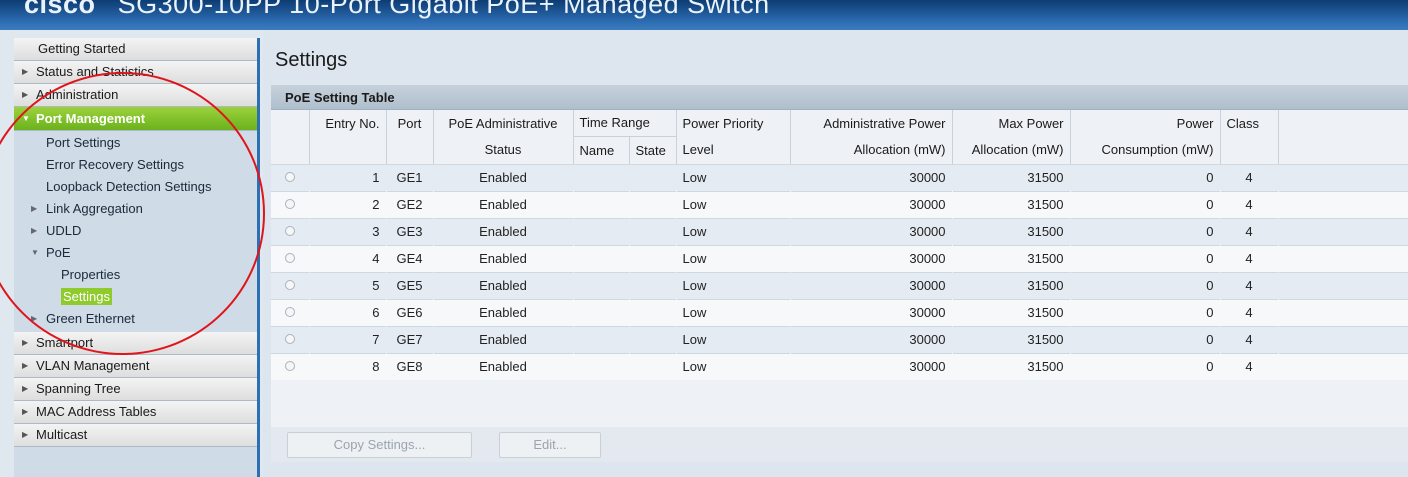  What do you see at coordinates (1011, 150) in the screenshot?
I see `col-max-power-line2: Allocation (mW)` at bounding box center [1011, 150].